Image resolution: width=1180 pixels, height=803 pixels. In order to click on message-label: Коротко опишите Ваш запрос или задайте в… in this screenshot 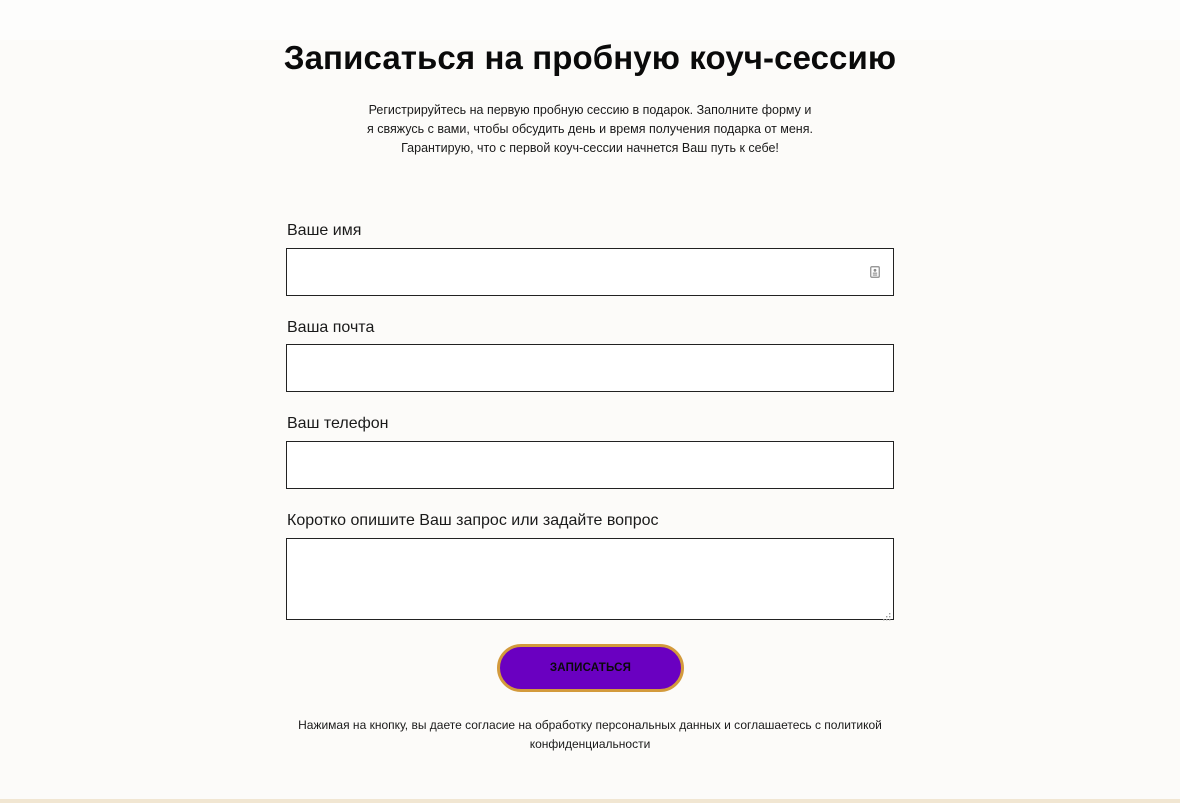, I will do `click(473, 520)`.